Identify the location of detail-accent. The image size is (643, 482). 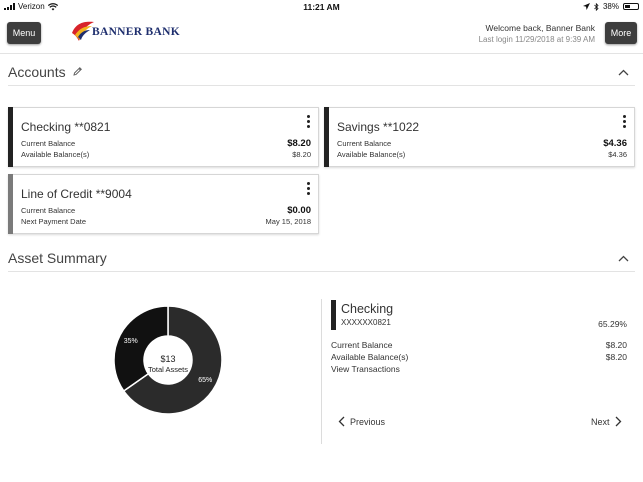
(333, 315).